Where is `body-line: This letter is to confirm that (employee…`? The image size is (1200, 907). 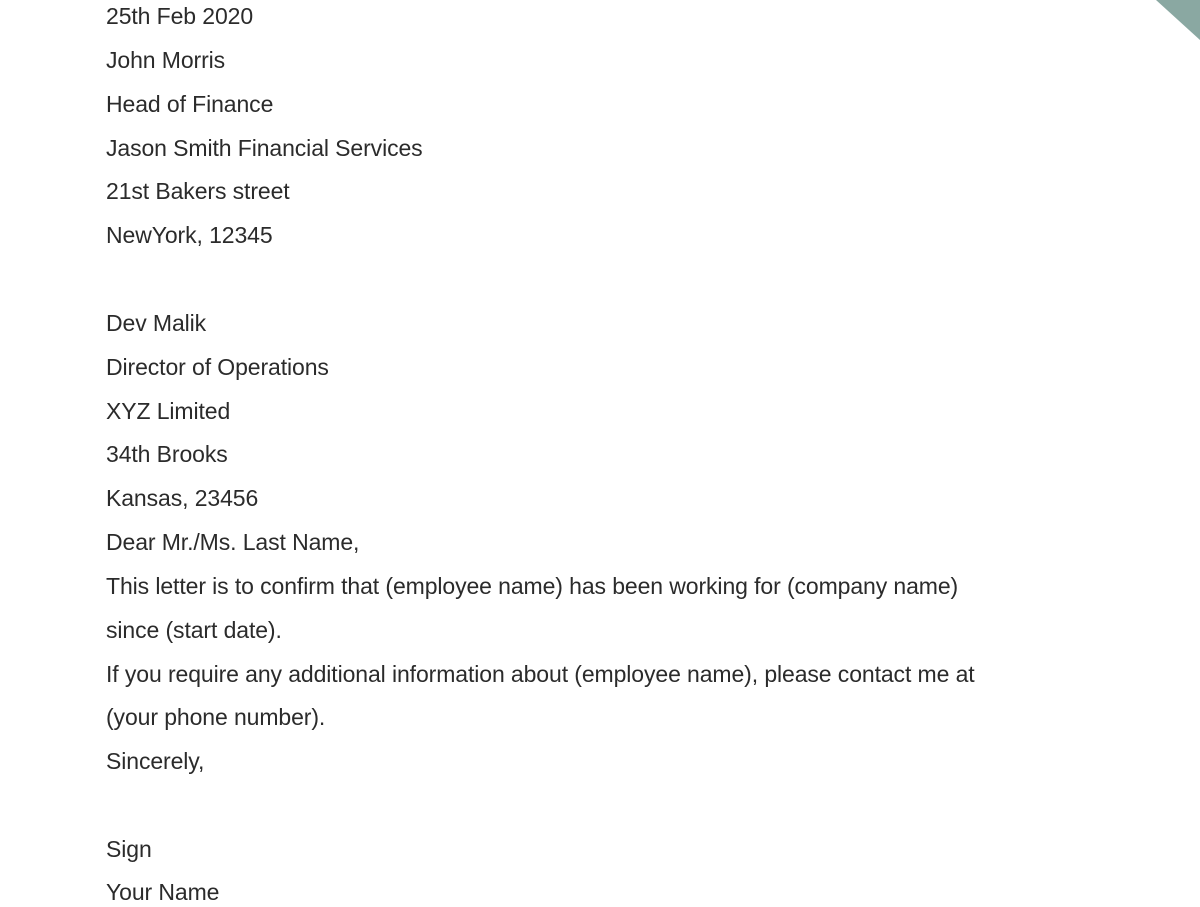
body-line: This letter is to confirm that (employee… is located at coordinates (532, 586).